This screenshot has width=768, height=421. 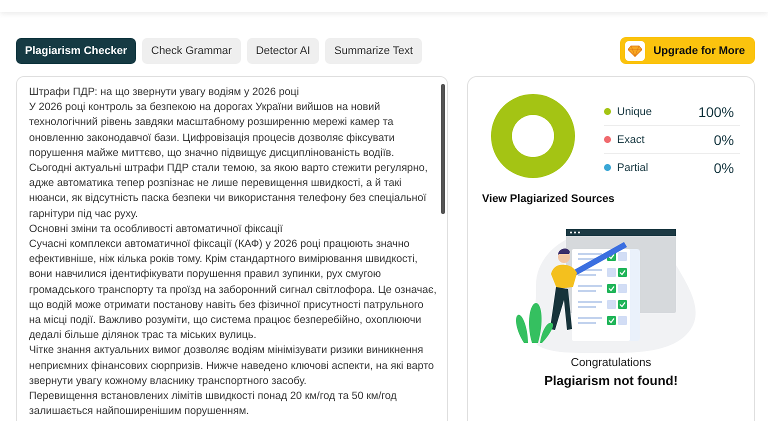 I want to click on legend-label: Unique, so click(x=635, y=112).